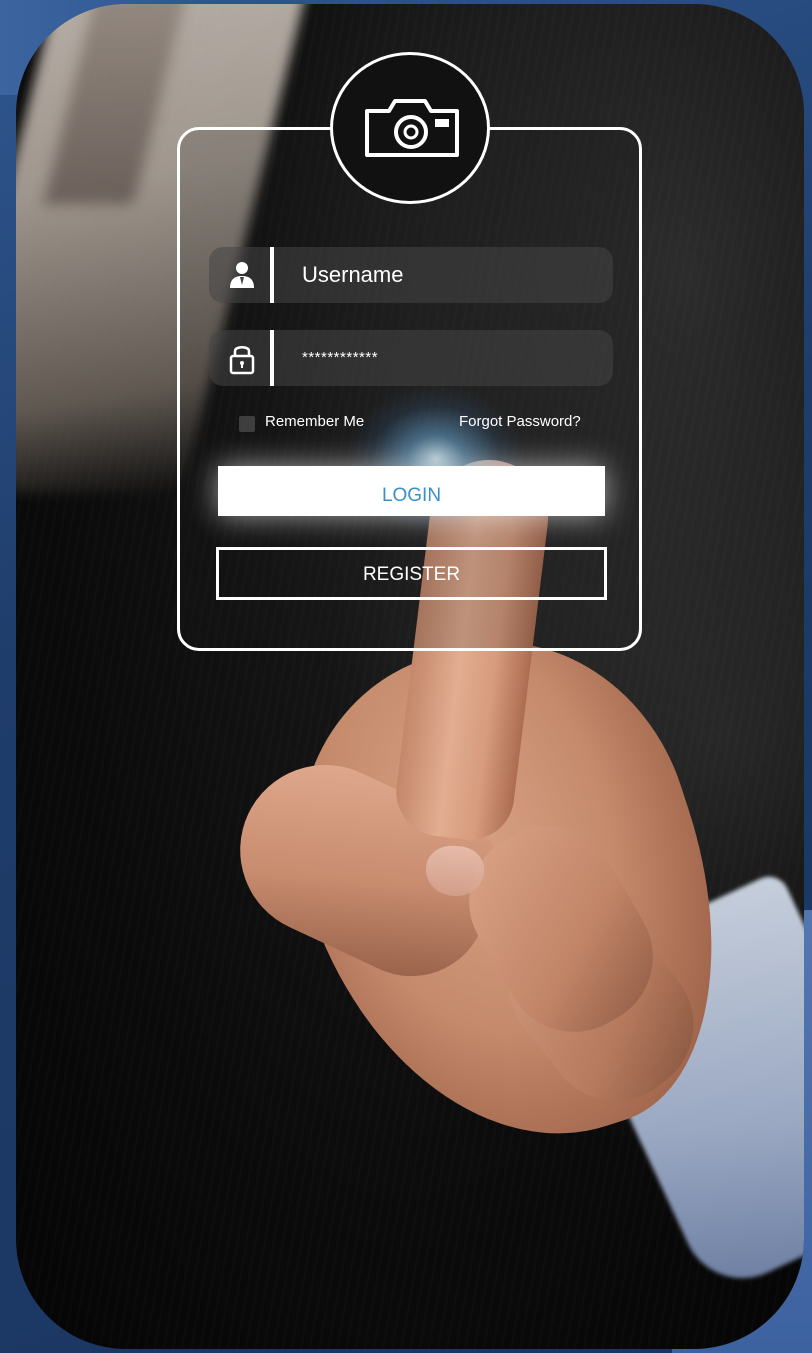 The height and width of the screenshot is (1353, 812). Describe the element at coordinates (352, 275) in the screenshot. I see `username-input: Username` at that location.